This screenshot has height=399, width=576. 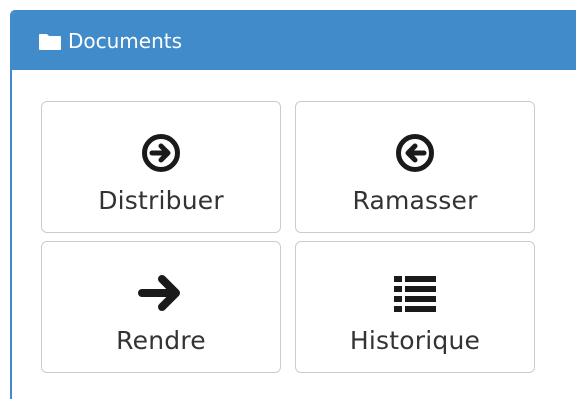 What do you see at coordinates (415, 200) in the screenshot?
I see `ramasser-label: Ramasser` at bounding box center [415, 200].